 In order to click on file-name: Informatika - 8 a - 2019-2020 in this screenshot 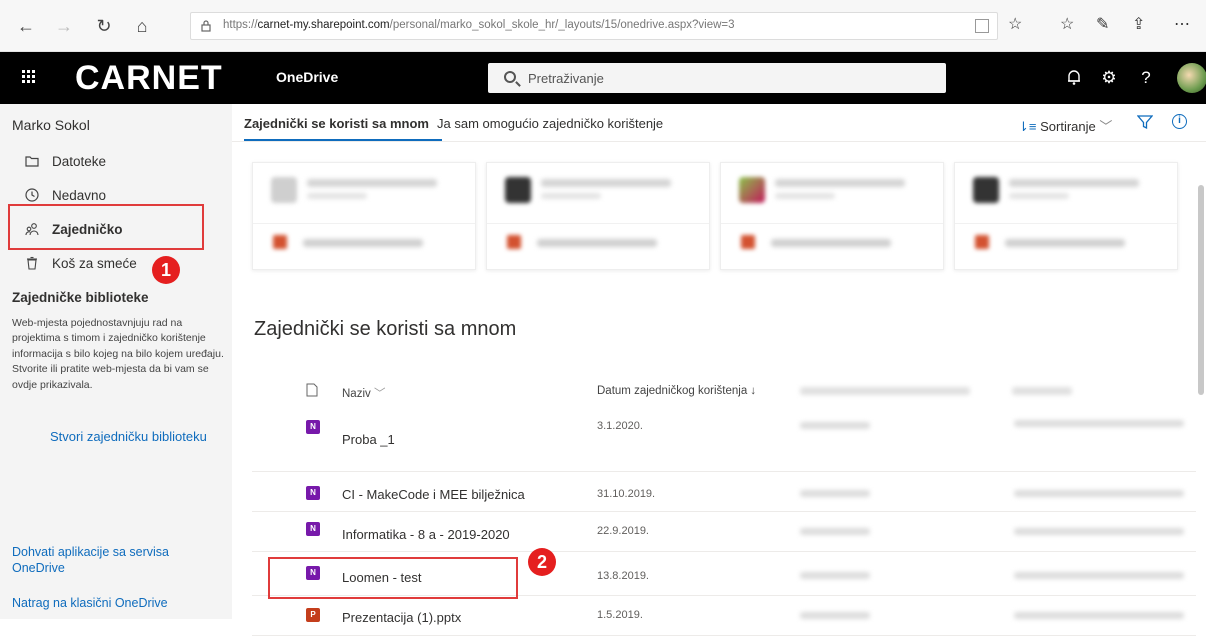, I will do `click(426, 534)`.